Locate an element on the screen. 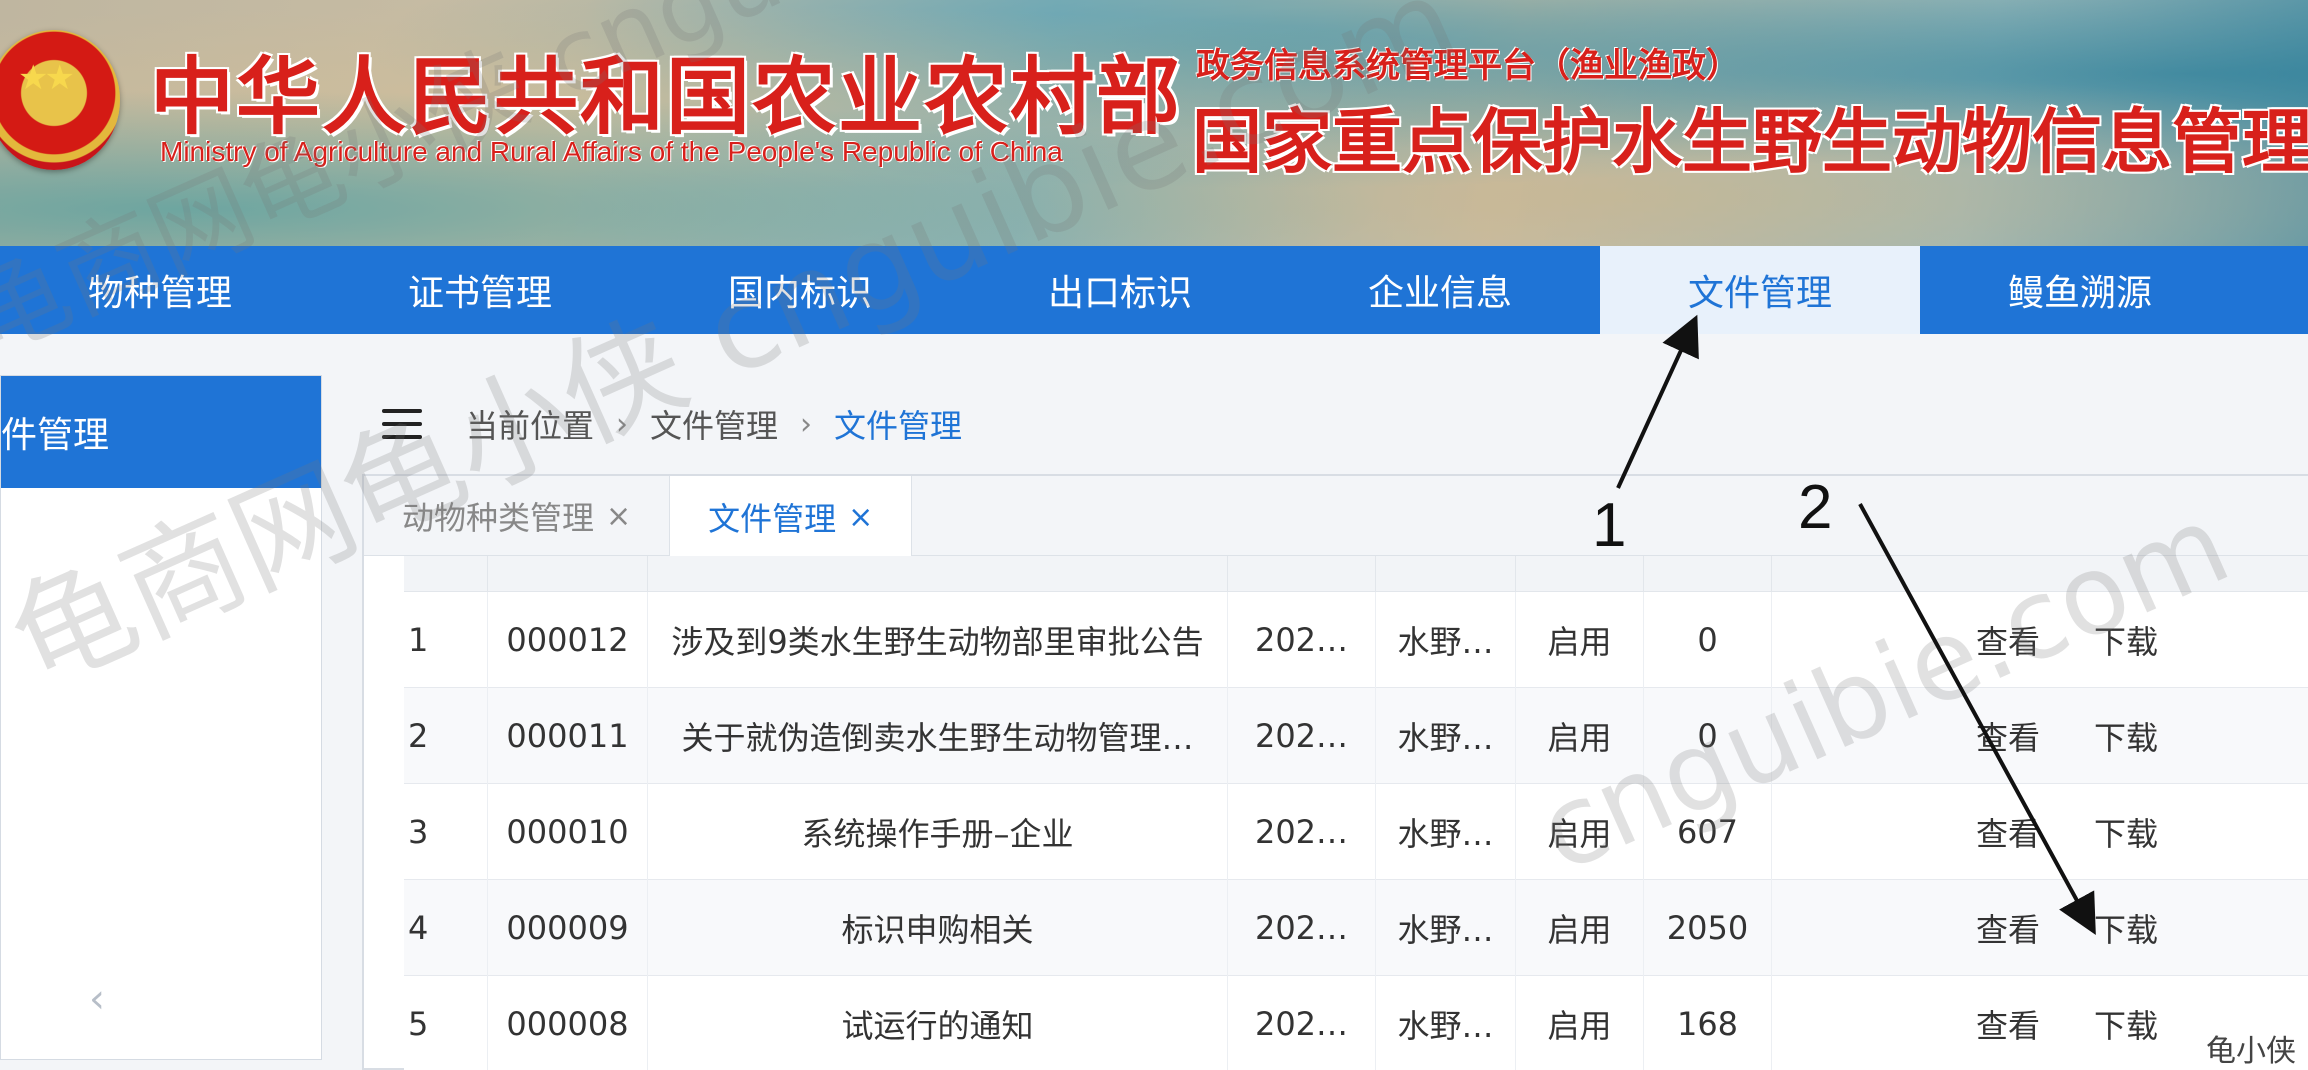 This screenshot has height=1070, width=2308. cell-name: 试运行的通知 is located at coordinates (938, 1022).